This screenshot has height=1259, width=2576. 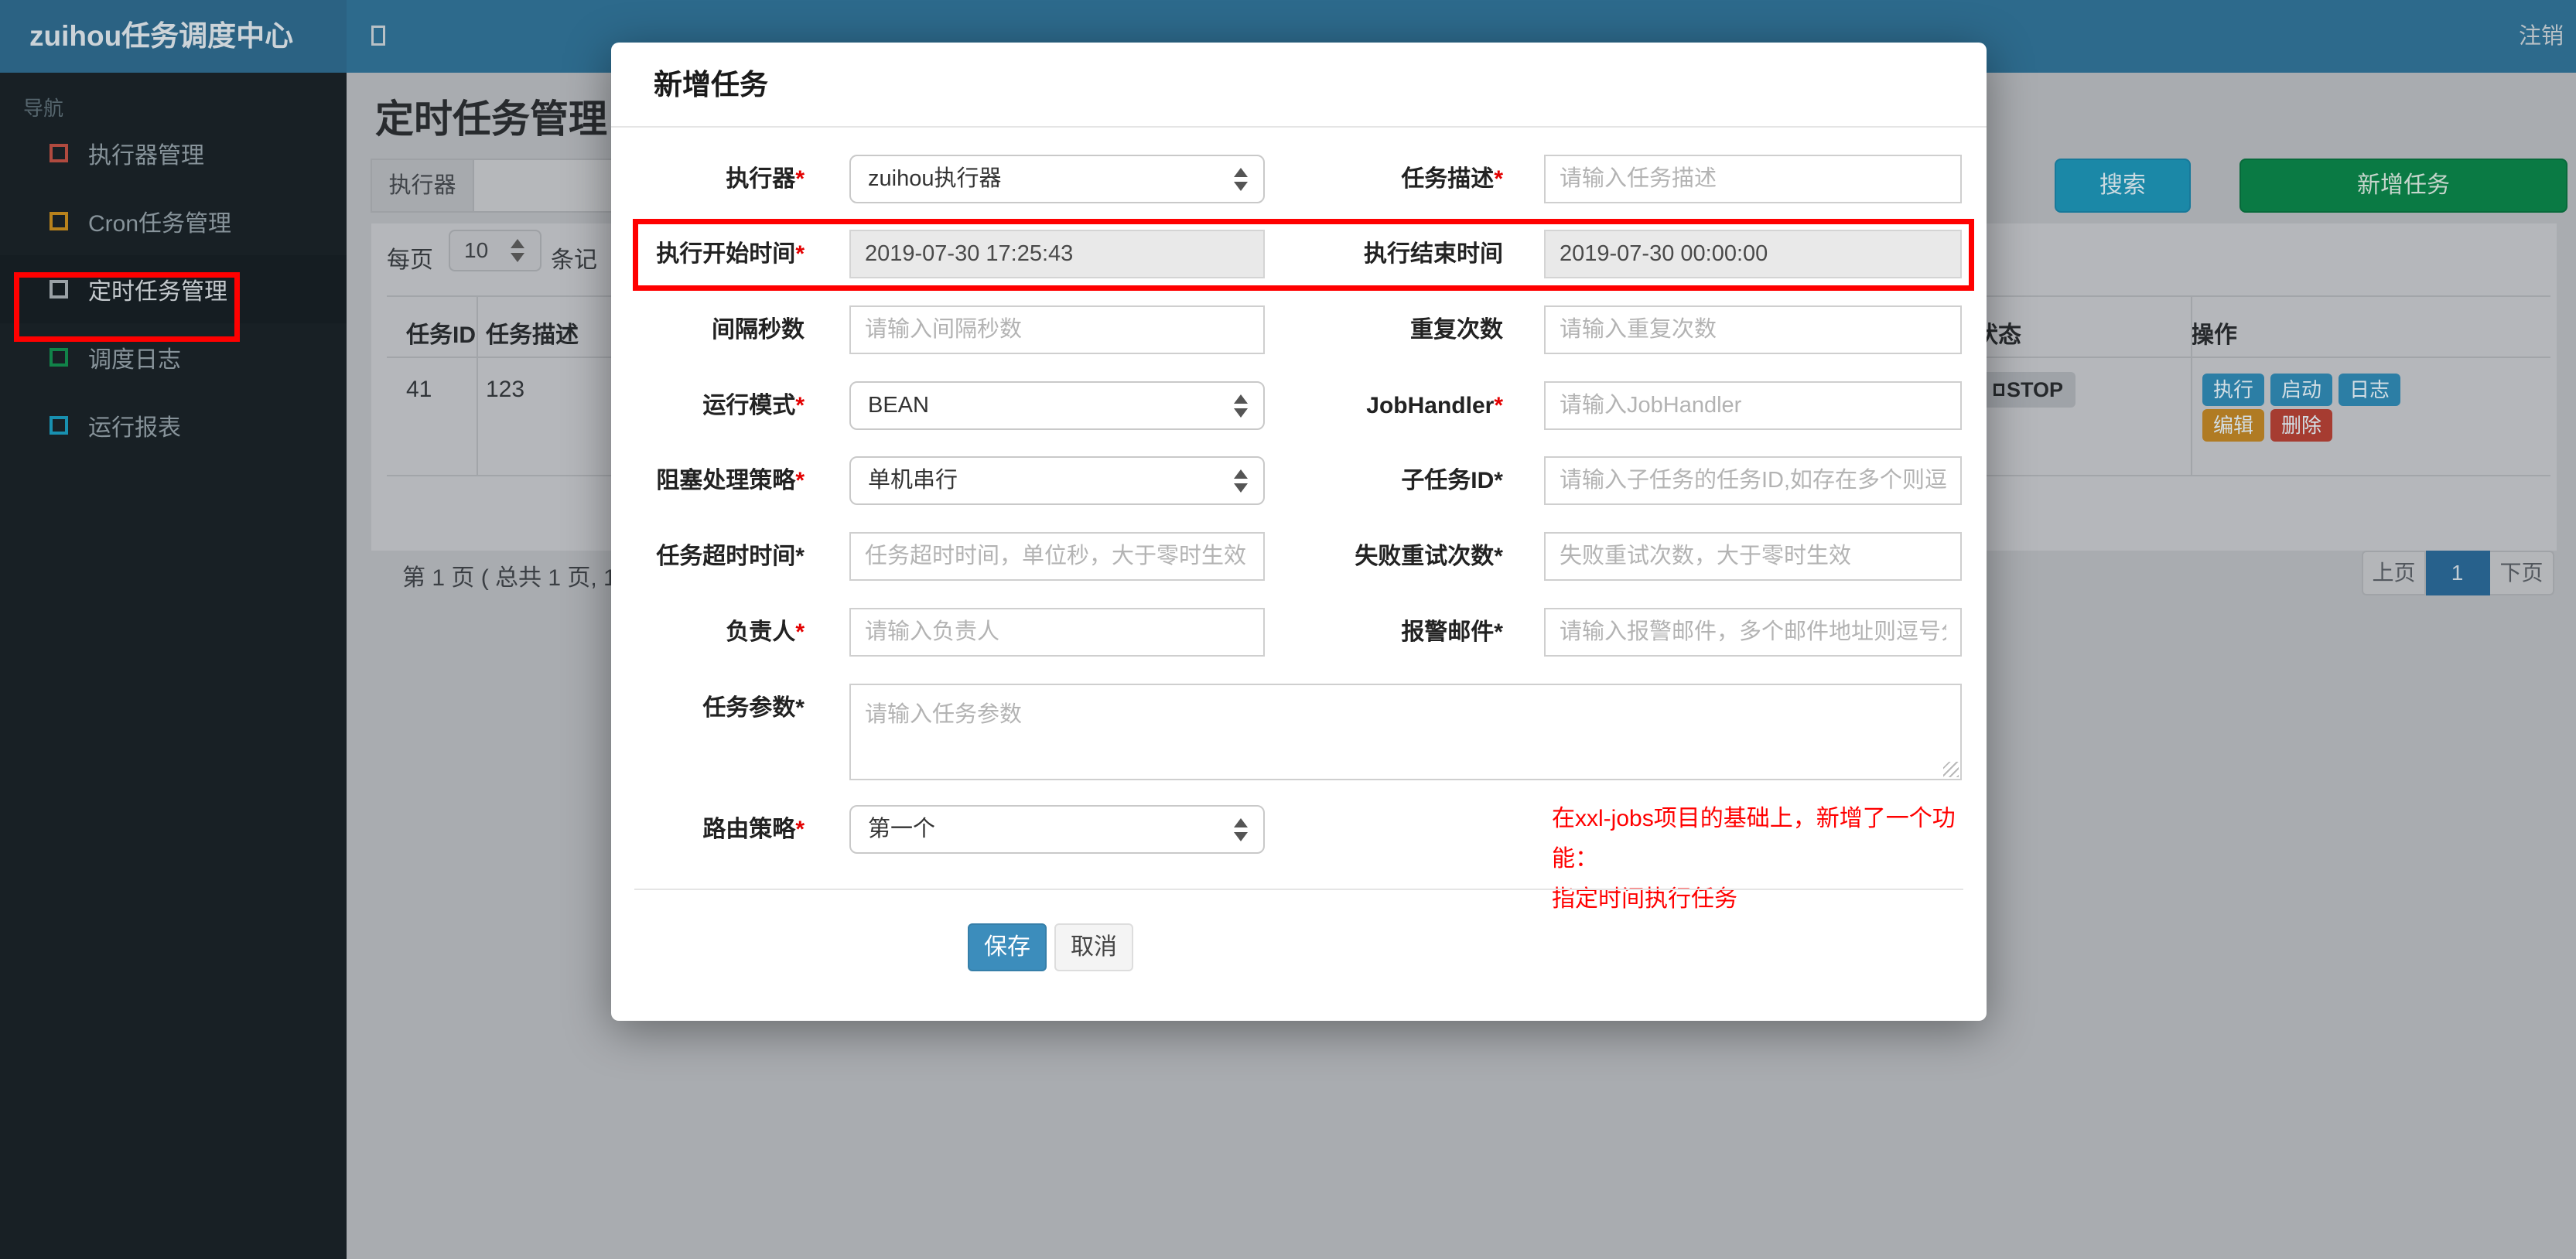 I want to click on page-title: 定时任务管理, so click(x=491, y=119).